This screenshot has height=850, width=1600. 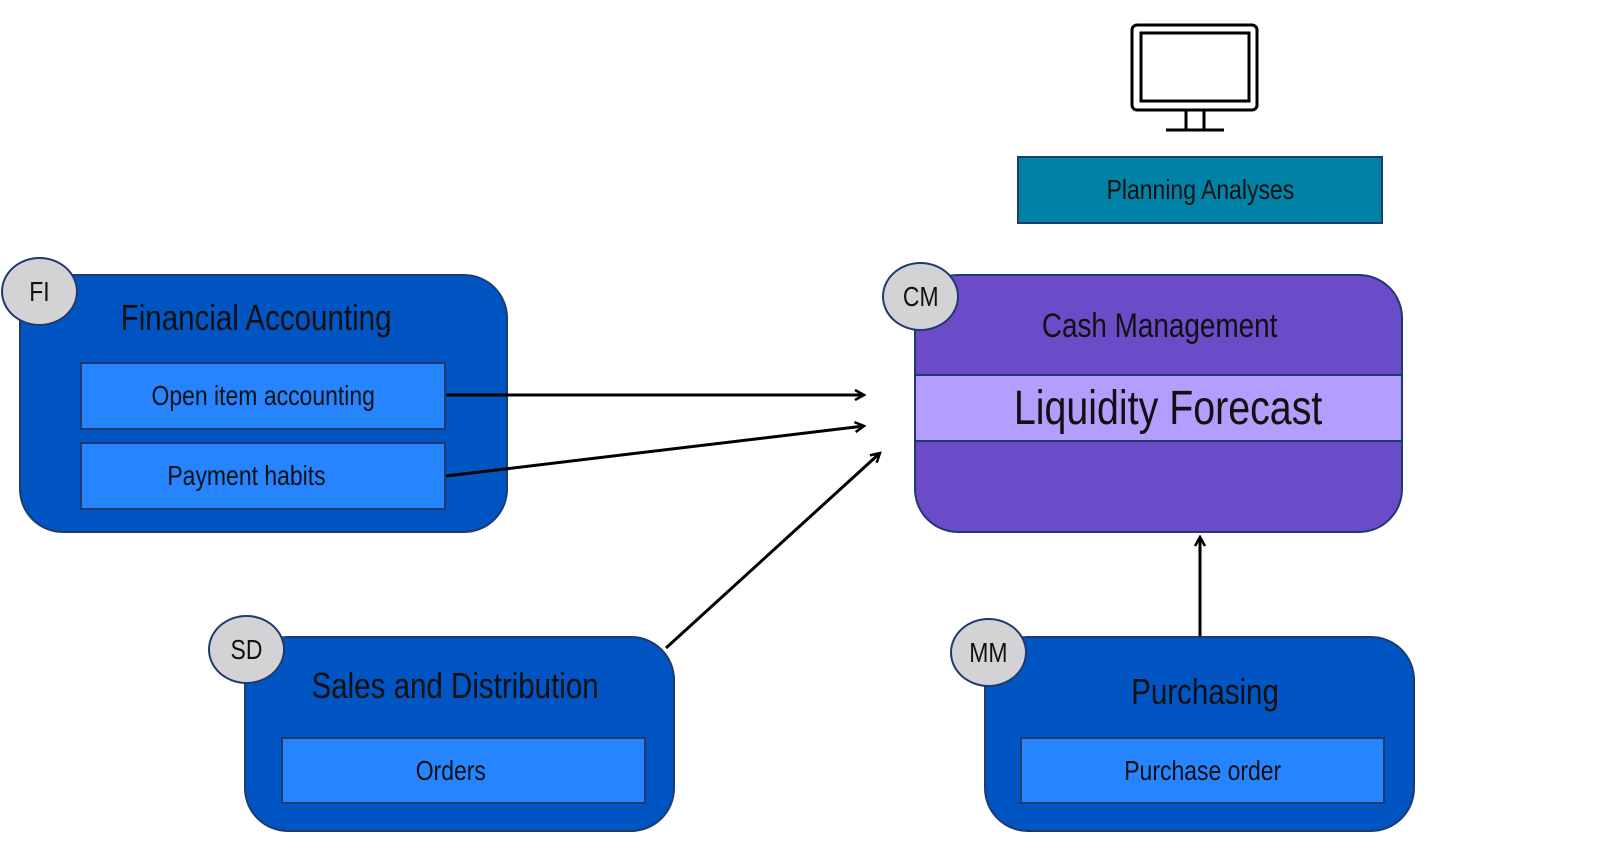 I want to click on arrow-payment-habits-to-forecast, so click(x=654, y=452).